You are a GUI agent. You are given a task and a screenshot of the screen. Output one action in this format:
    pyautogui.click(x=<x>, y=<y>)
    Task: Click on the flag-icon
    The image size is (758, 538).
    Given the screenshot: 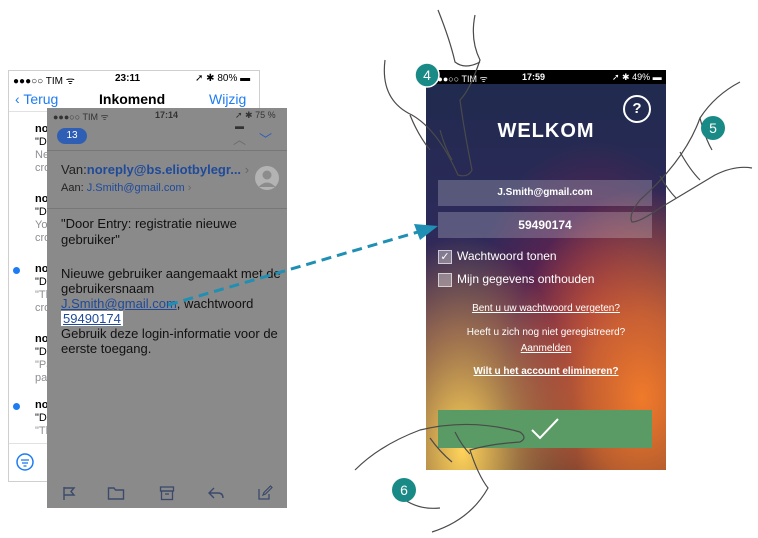 What is the action you would take?
    pyautogui.click(x=69, y=493)
    